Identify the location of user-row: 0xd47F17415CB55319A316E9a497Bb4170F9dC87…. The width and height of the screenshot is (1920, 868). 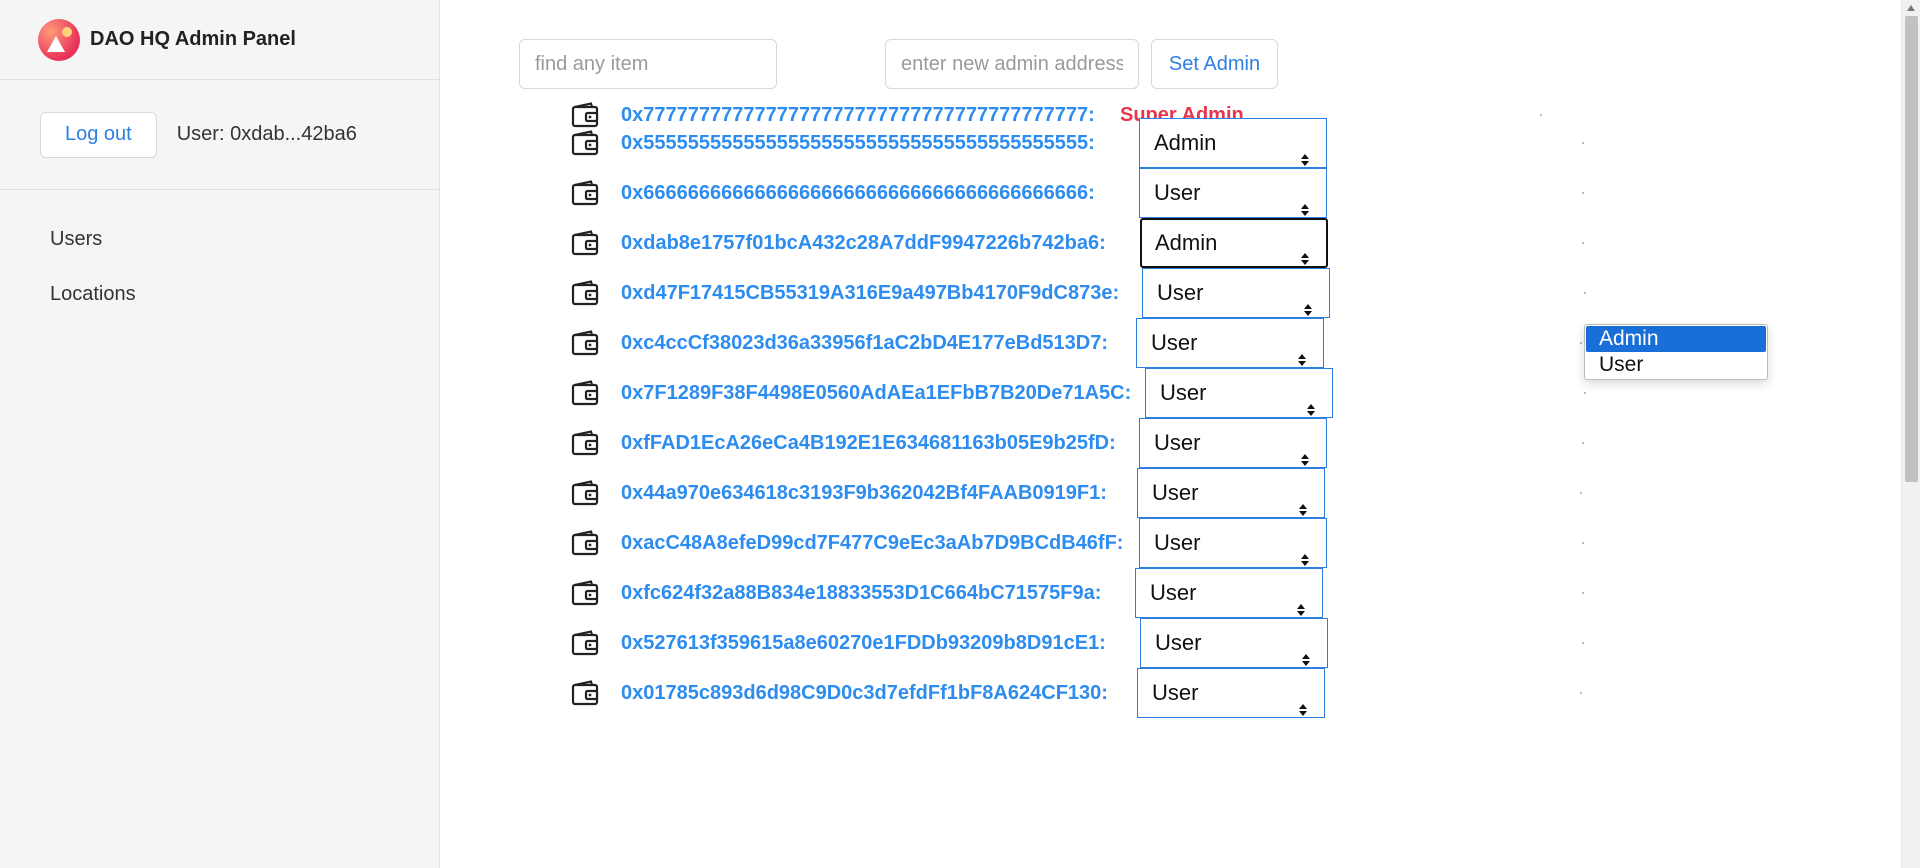
(1180, 293).